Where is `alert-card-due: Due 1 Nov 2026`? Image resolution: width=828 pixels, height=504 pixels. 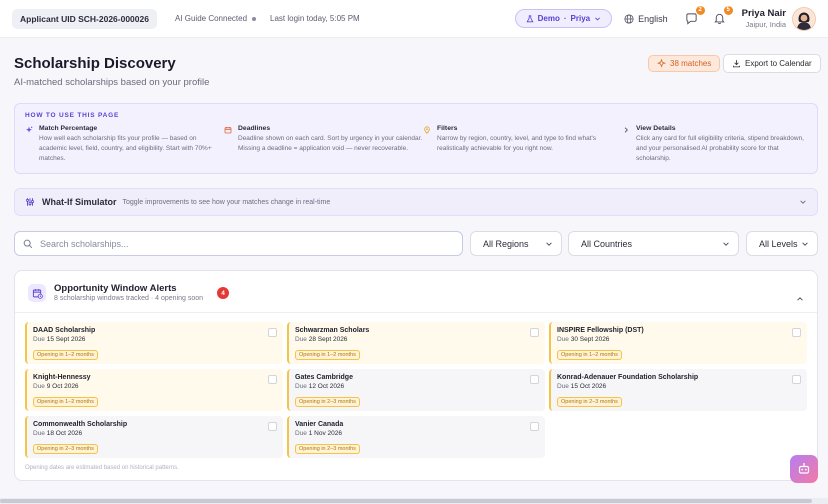
alert-card-due: Due 1 Nov 2026 is located at coordinates (417, 433).